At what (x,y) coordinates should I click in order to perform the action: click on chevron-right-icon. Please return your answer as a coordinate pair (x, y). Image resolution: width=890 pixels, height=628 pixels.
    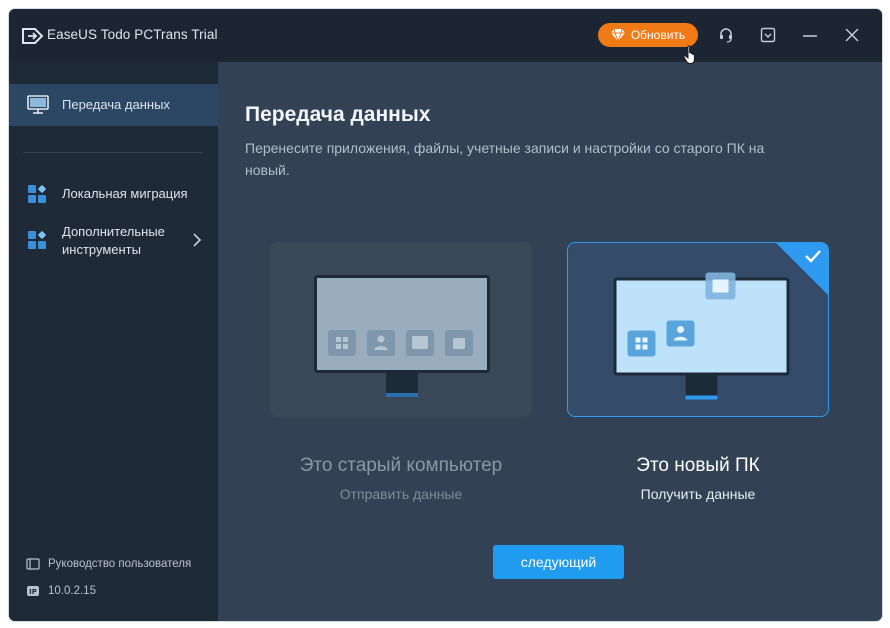
    Looking at the image, I should click on (197, 240).